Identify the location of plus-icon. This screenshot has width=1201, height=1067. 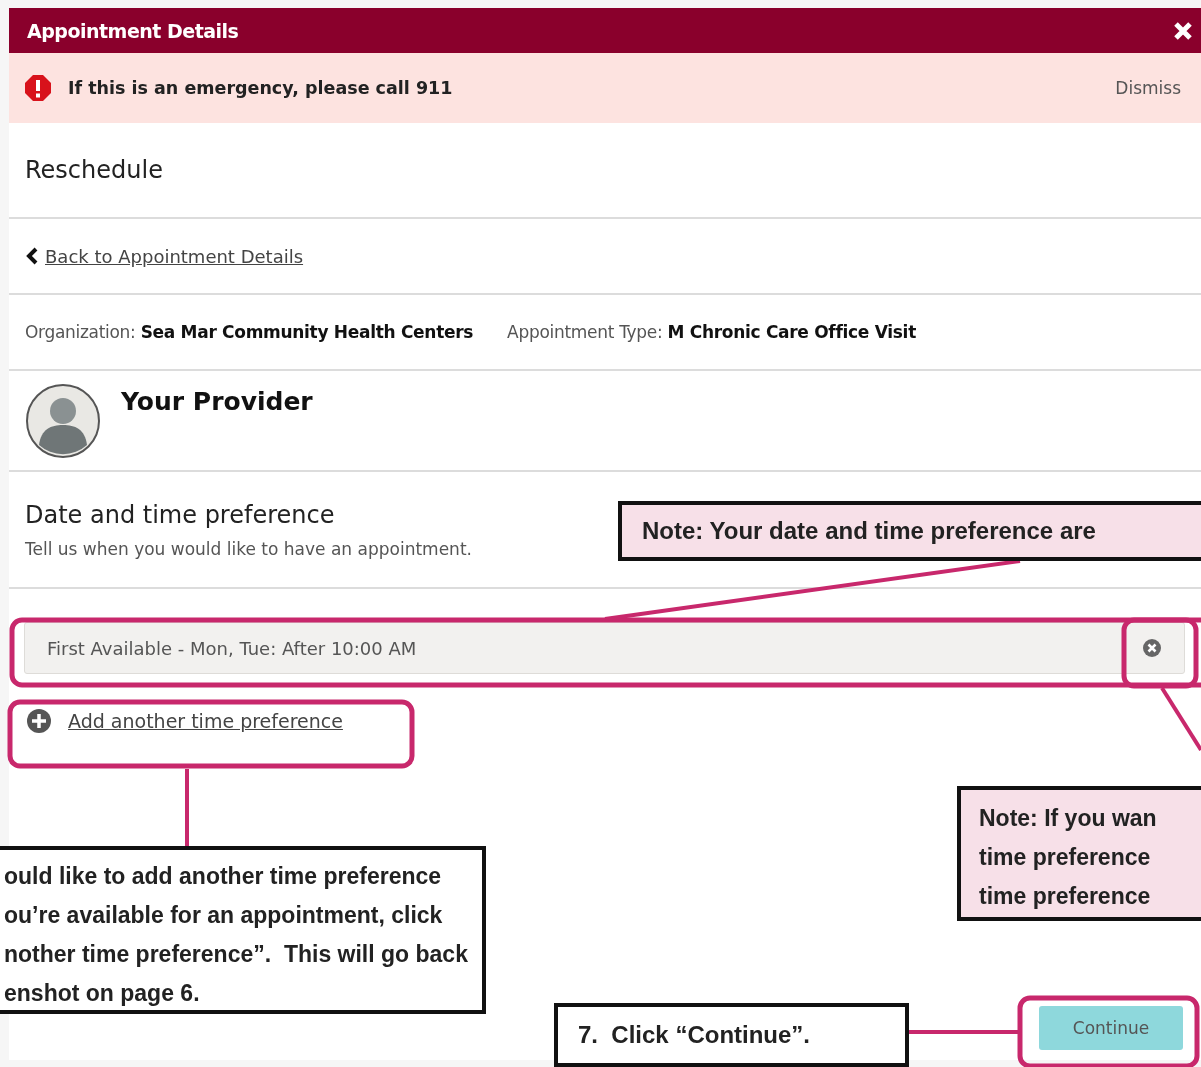
(39, 721).